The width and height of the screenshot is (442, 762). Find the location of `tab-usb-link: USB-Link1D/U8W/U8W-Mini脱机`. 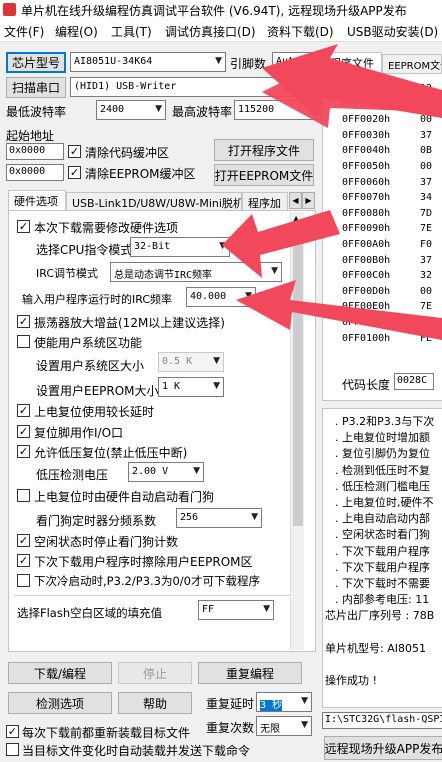

tab-usb-link: USB-Link1D/U8W/U8W-Mini脱机 is located at coordinates (154, 201).